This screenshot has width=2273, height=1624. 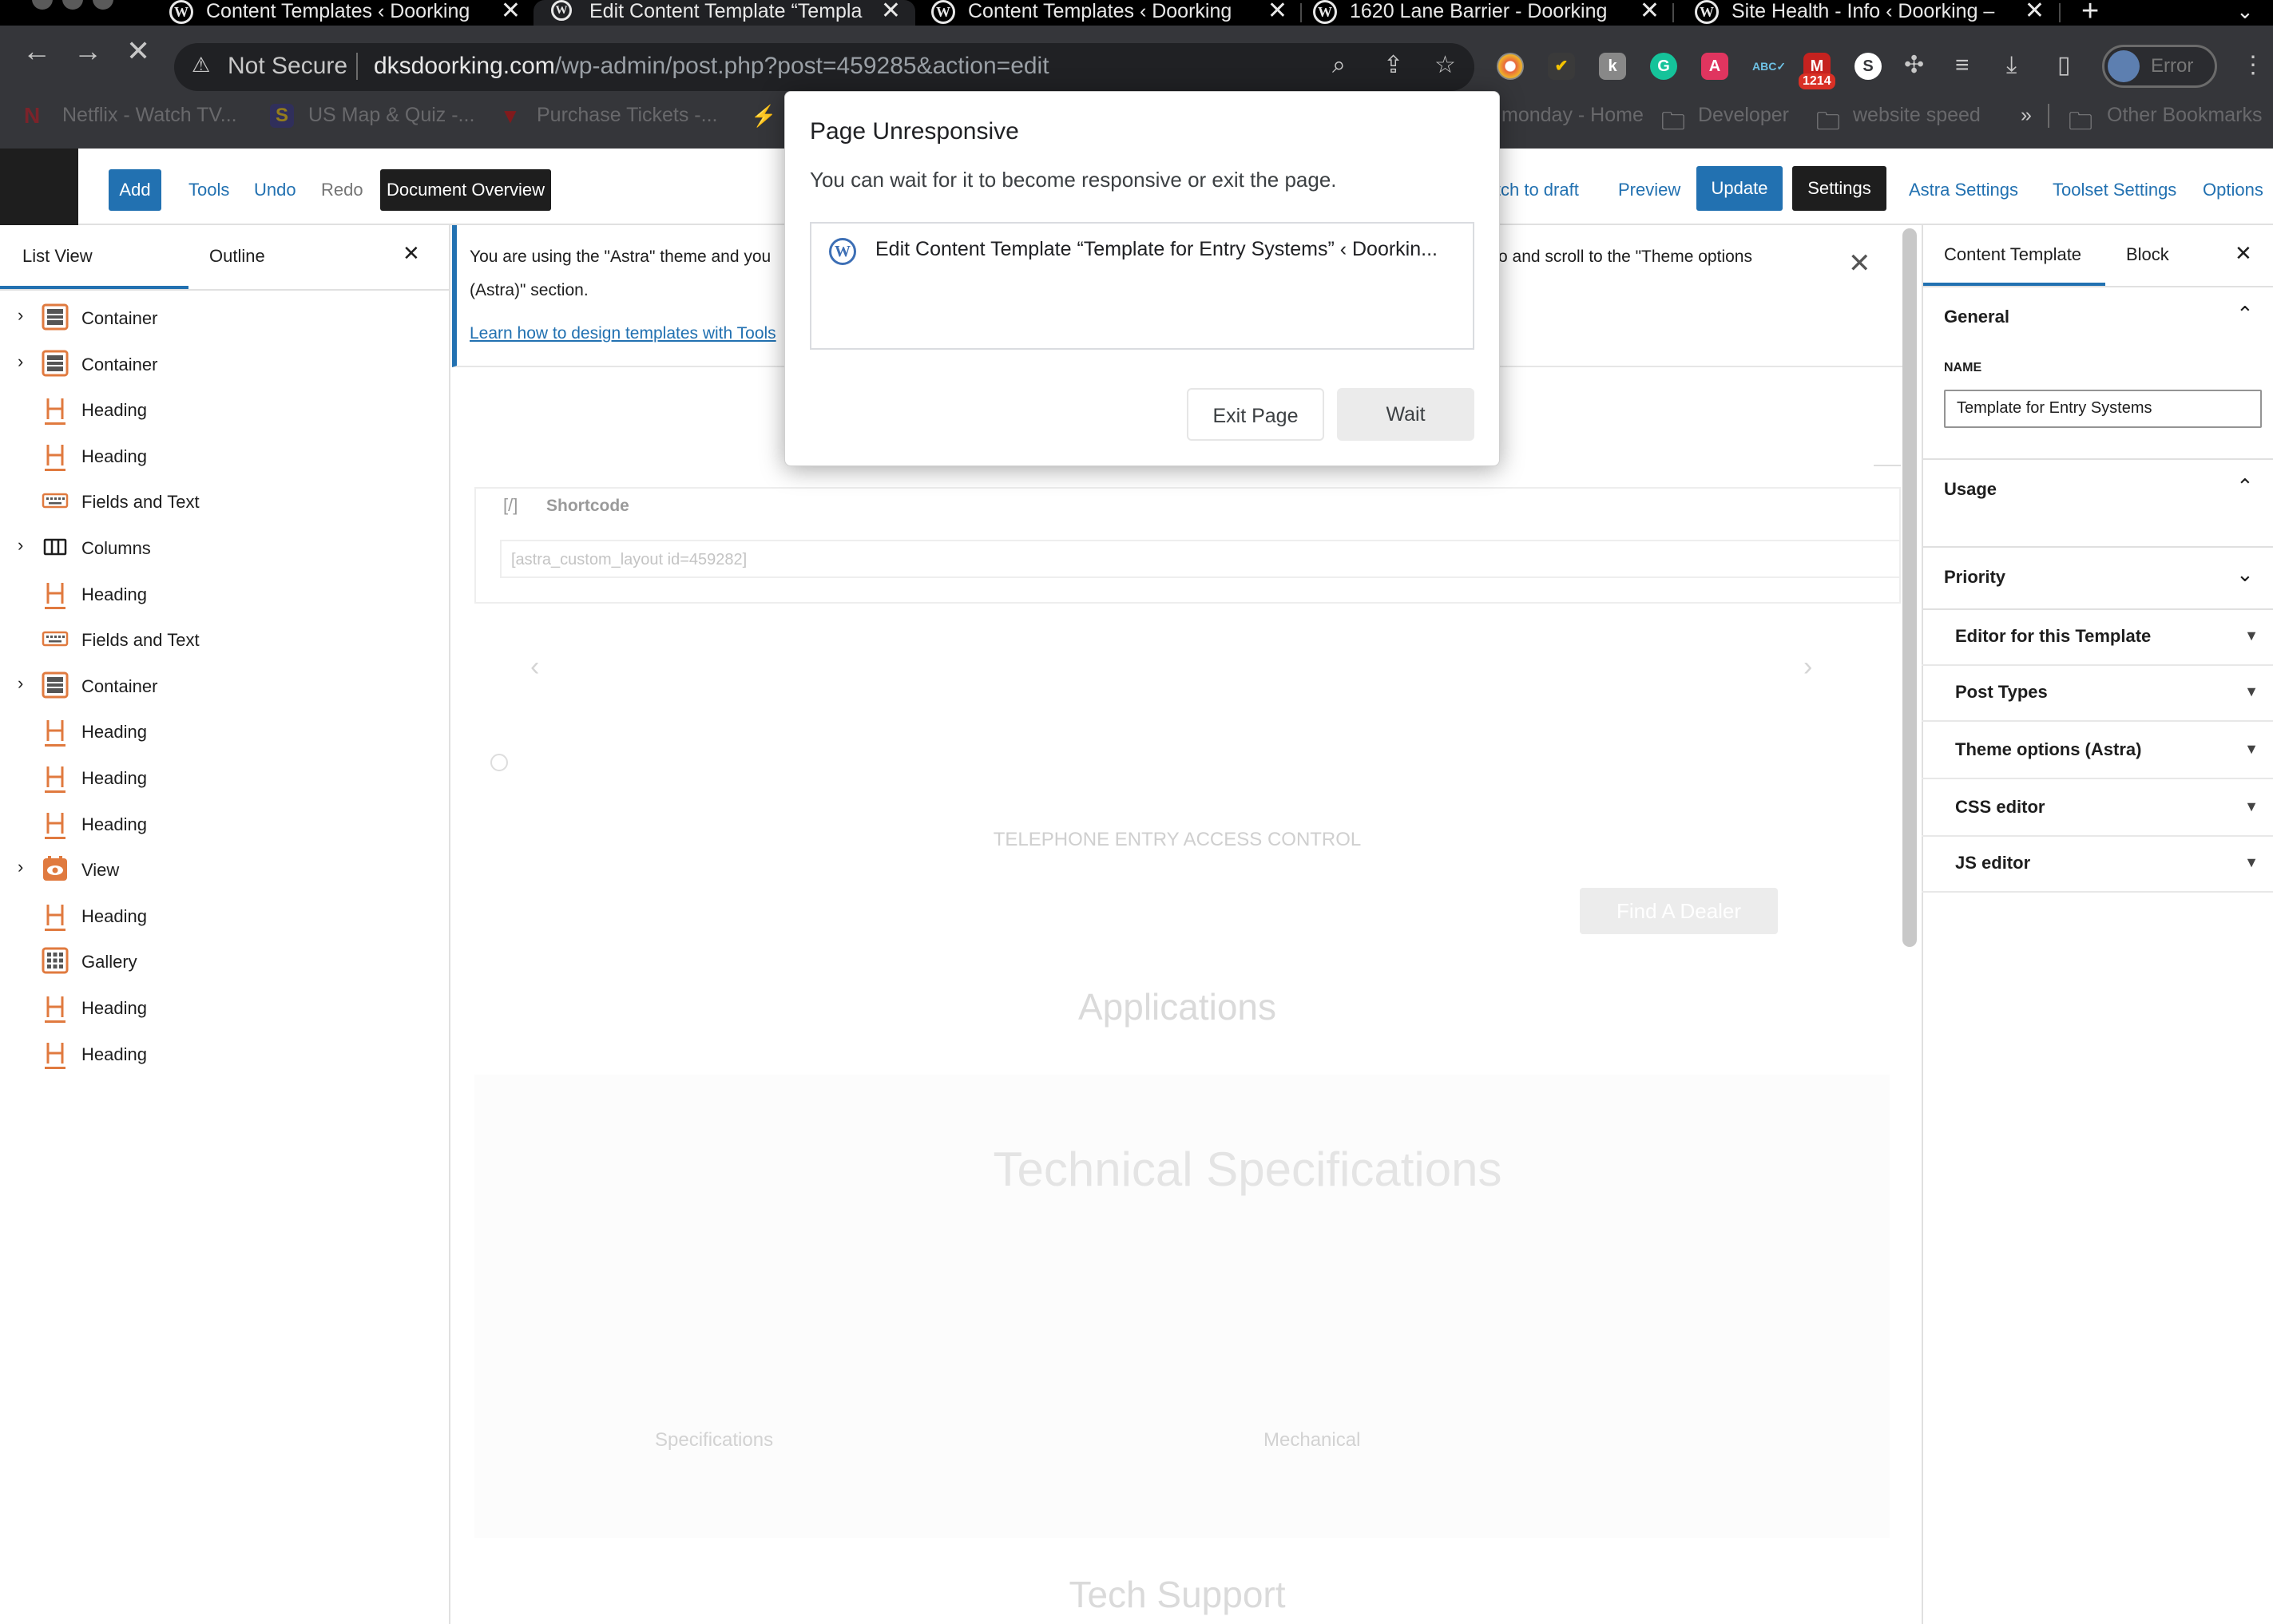 I want to click on extensions-puzzle-icon: ✣, so click(x=1914, y=65).